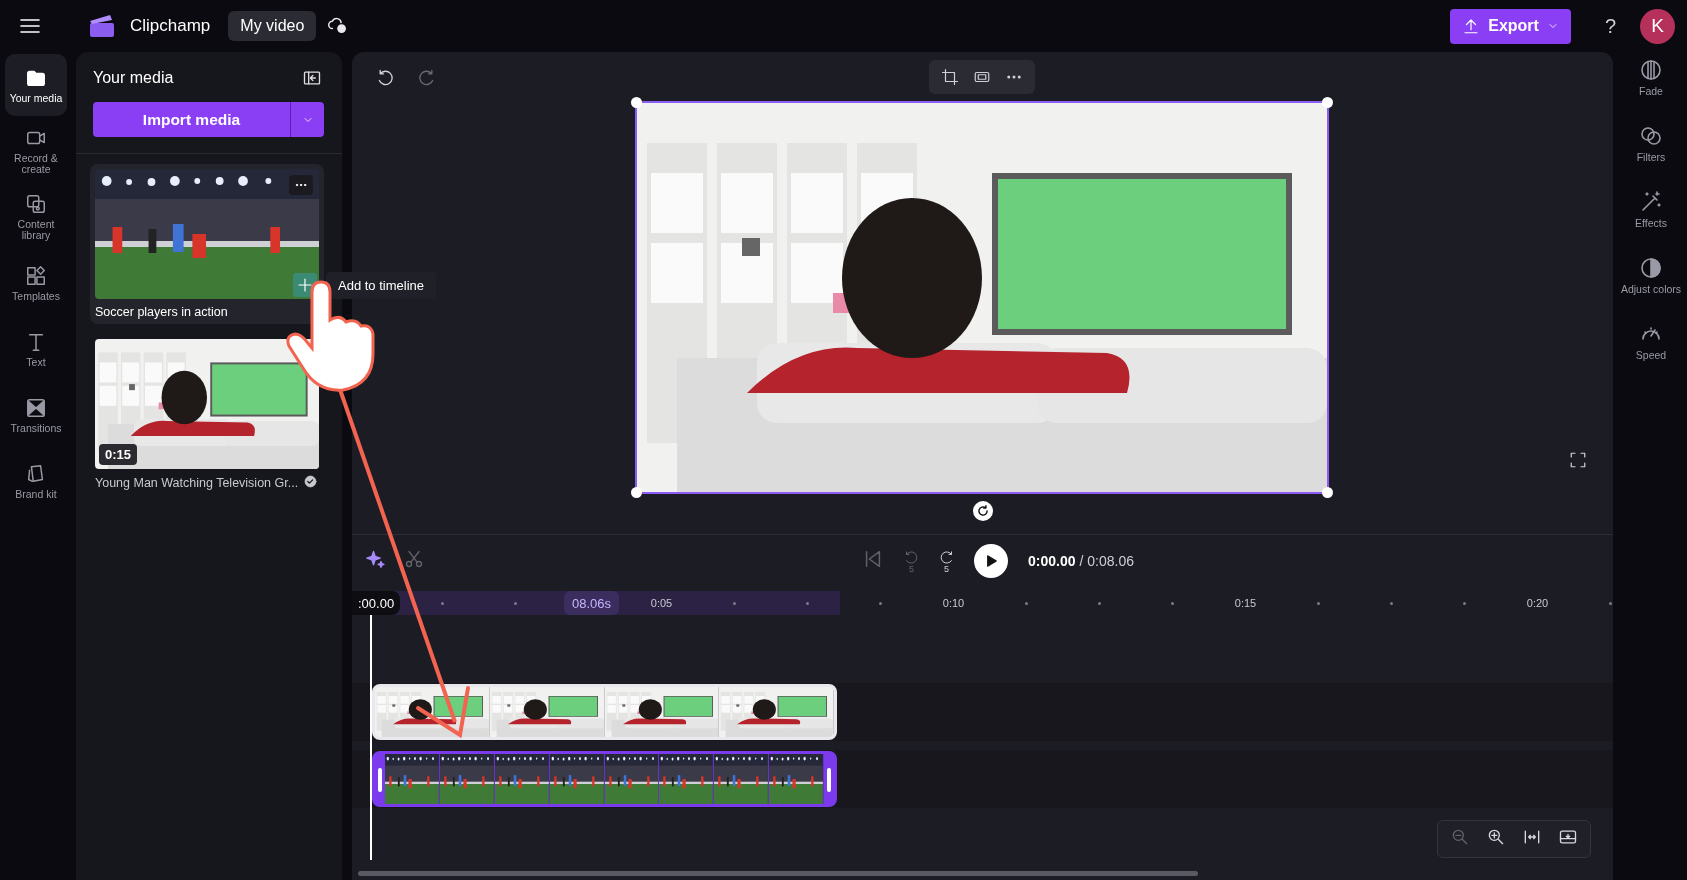  I want to click on undo-icon, so click(386, 78).